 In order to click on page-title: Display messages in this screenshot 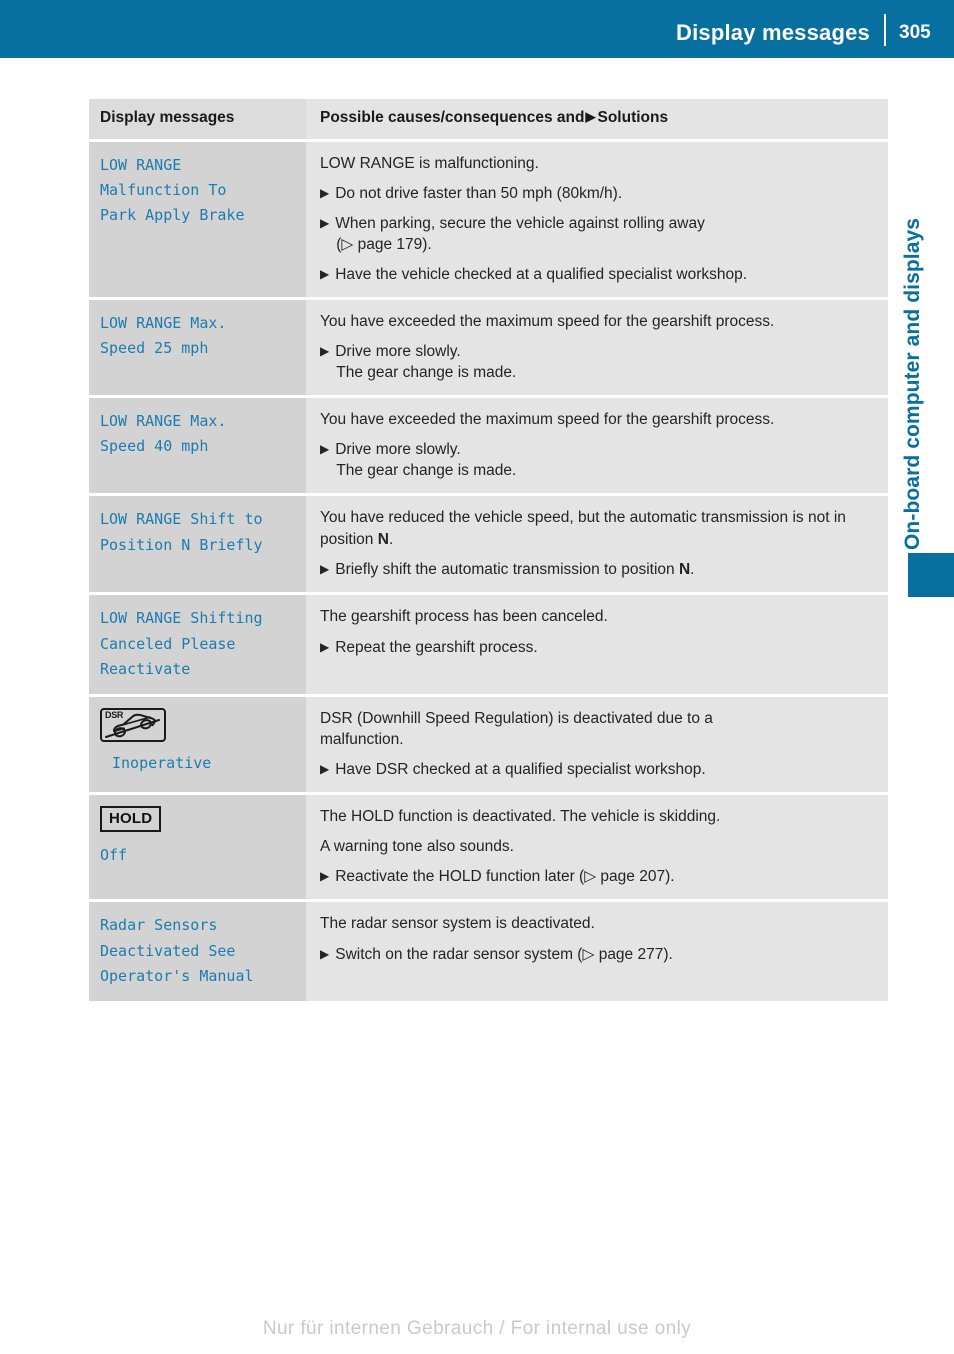, I will do `click(773, 32)`.